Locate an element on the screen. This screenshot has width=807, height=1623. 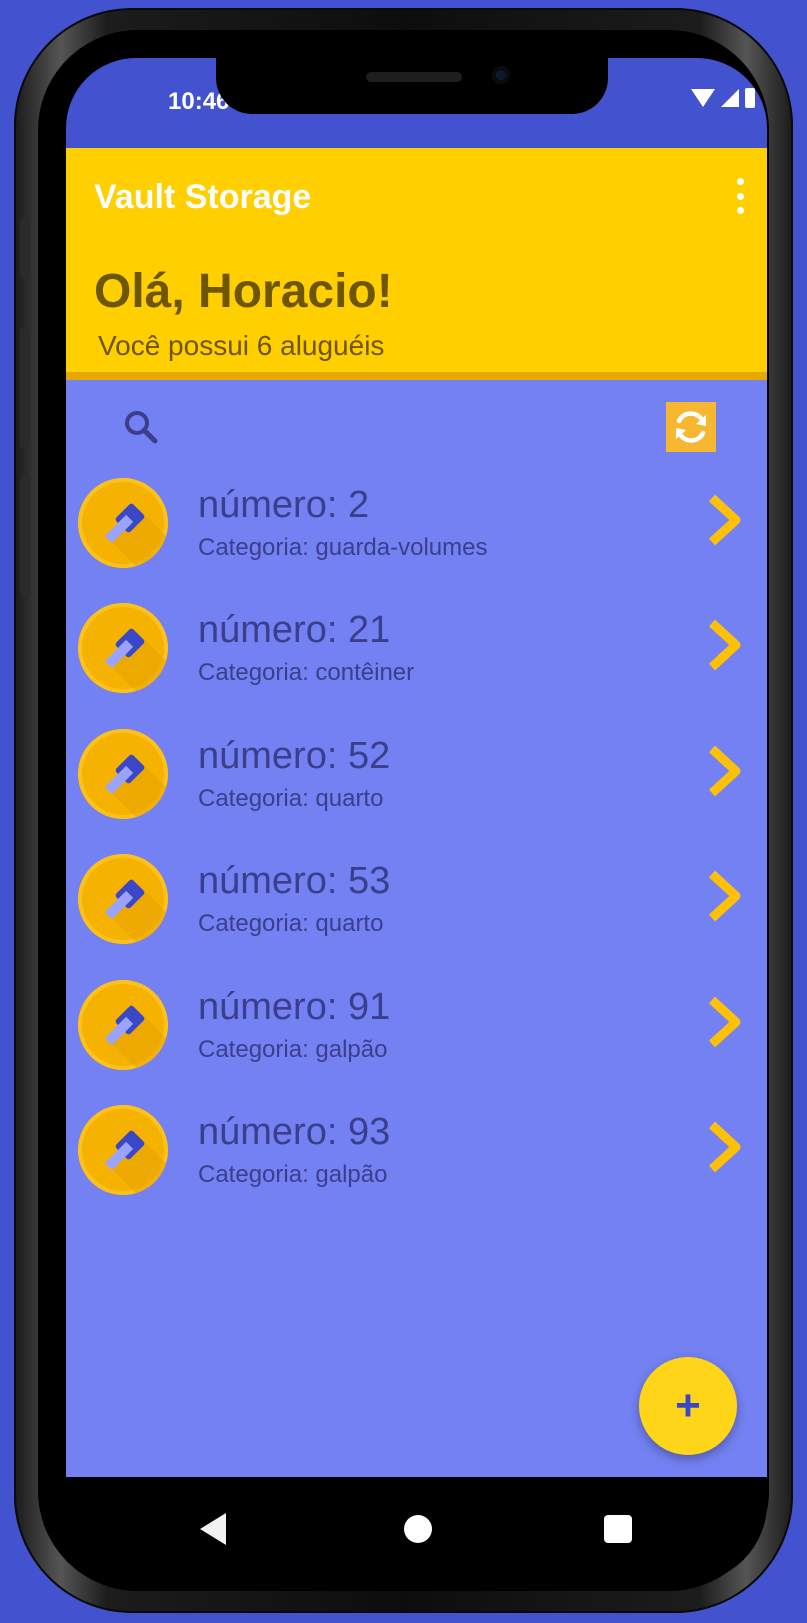
greeting-title: Olá, Horacio! is located at coordinates (243, 291).